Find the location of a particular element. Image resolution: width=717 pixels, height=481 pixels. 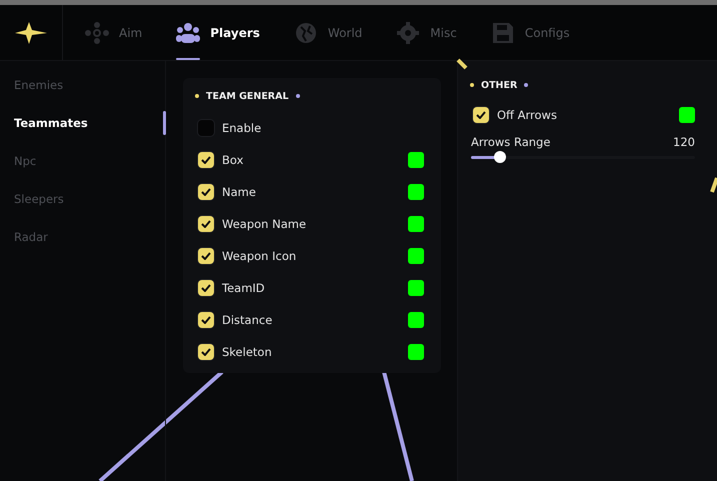

globe-icon is located at coordinates (306, 33).